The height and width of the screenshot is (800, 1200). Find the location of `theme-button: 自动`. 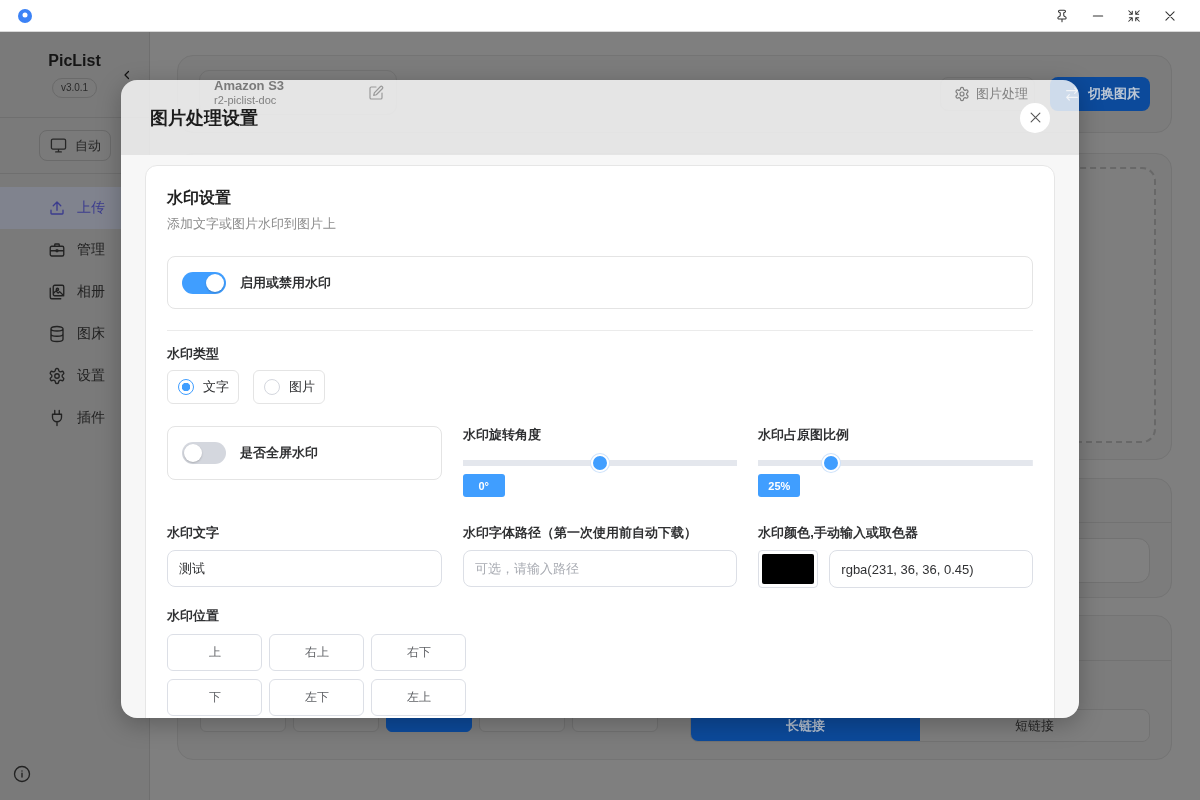

theme-button: 自动 is located at coordinates (74, 145).